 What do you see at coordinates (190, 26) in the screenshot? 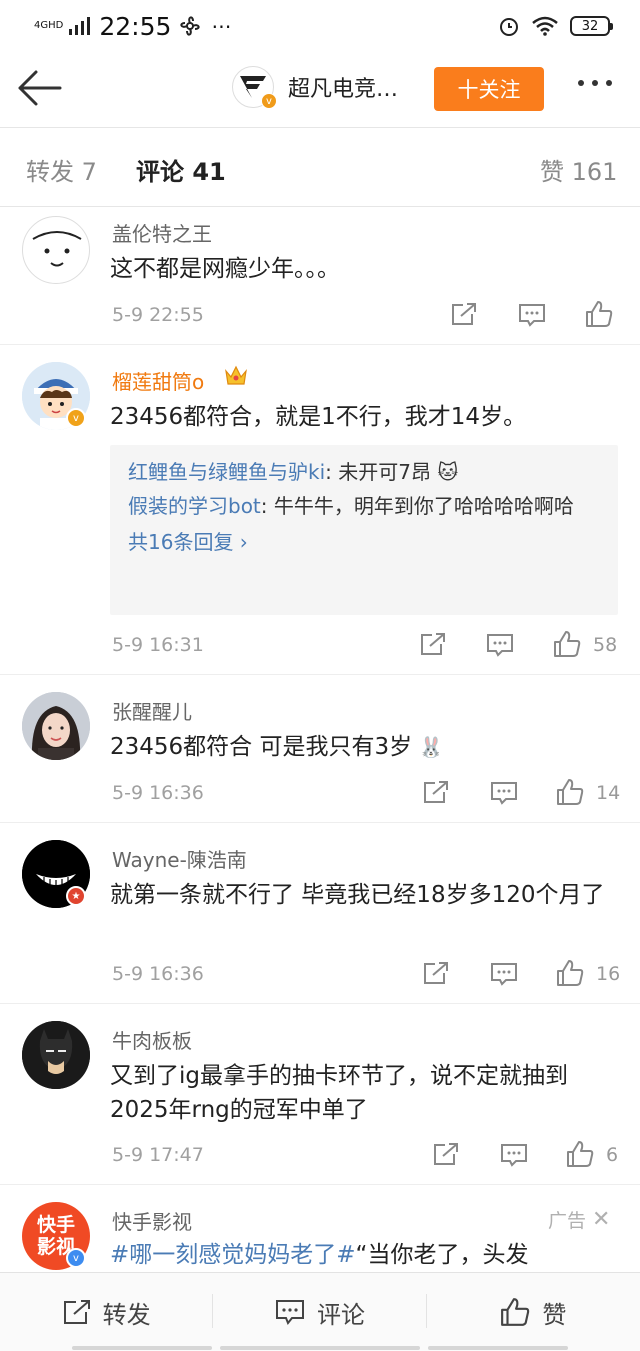
I see `fan-icon` at bounding box center [190, 26].